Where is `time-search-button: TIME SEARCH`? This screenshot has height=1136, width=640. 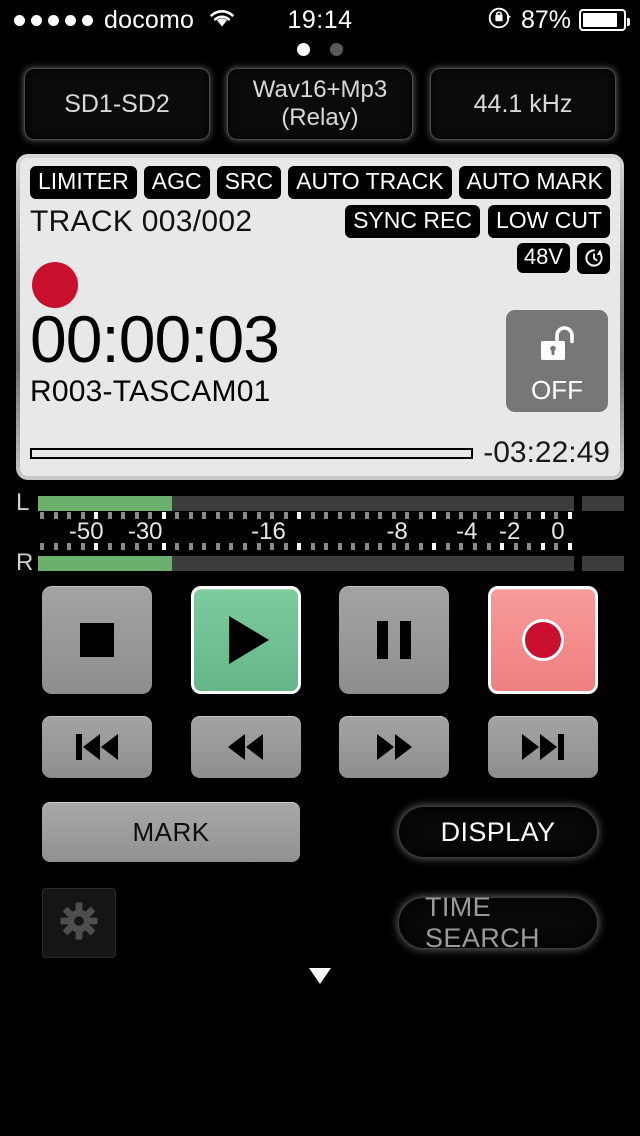
time-search-button: TIME SEARCH is located at coordinates (498, 922).